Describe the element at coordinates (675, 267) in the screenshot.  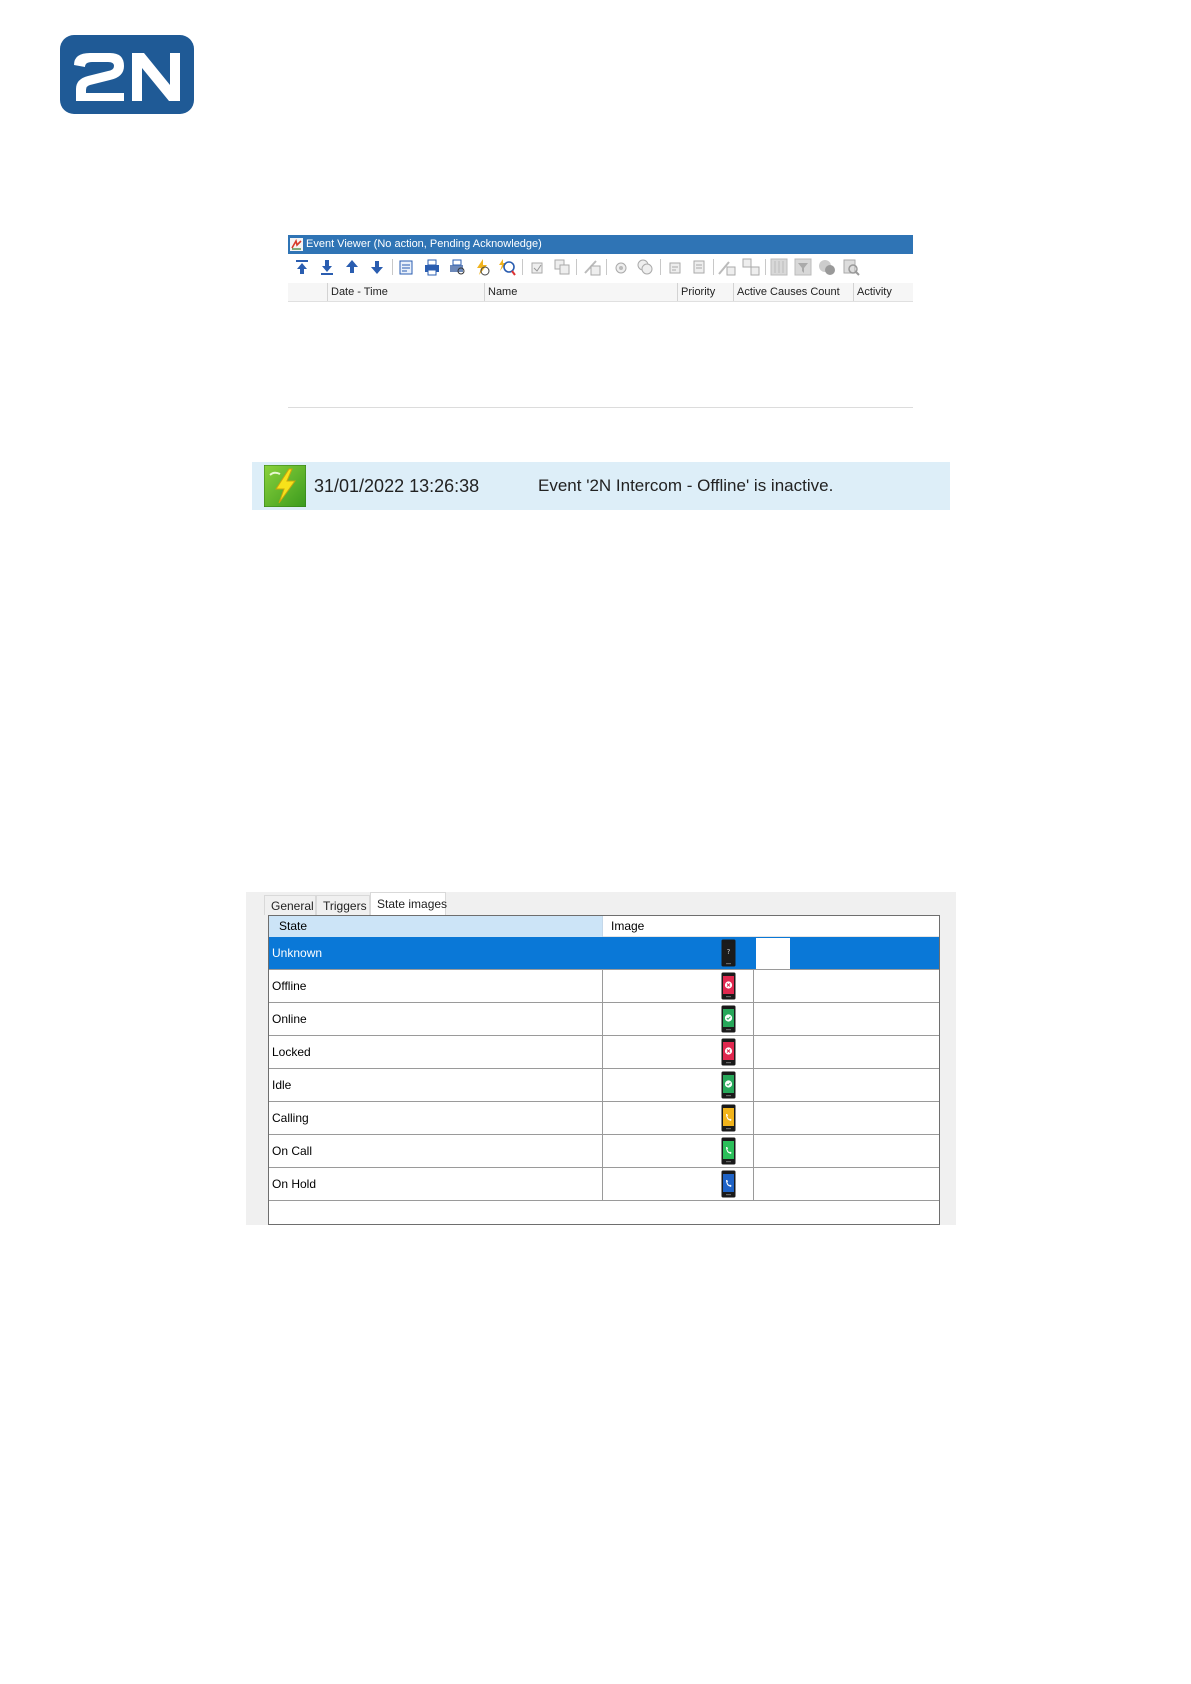
I see `note-icon` at that location.